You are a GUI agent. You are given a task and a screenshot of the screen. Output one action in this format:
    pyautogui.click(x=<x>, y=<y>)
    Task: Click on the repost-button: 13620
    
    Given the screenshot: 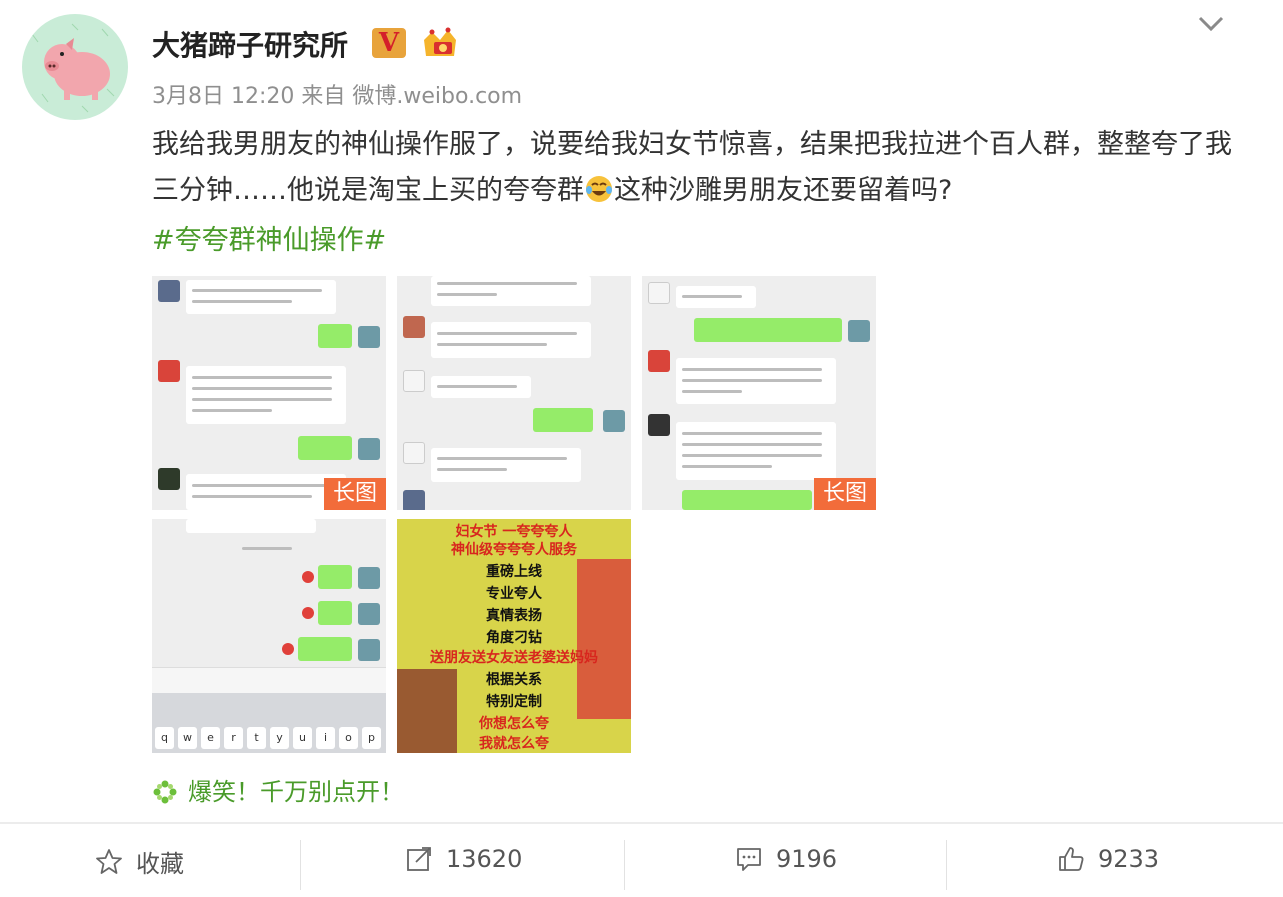 What is the action you would take?
    pyautogui.click(x=463, y=859)
    